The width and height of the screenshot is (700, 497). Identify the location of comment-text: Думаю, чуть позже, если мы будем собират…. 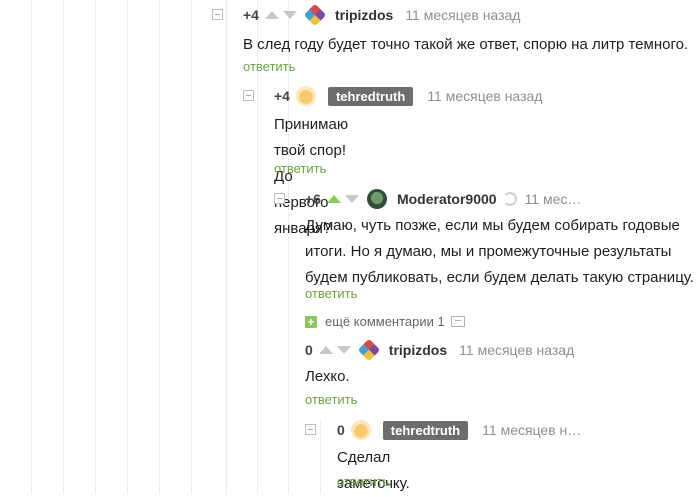
(499, 252).